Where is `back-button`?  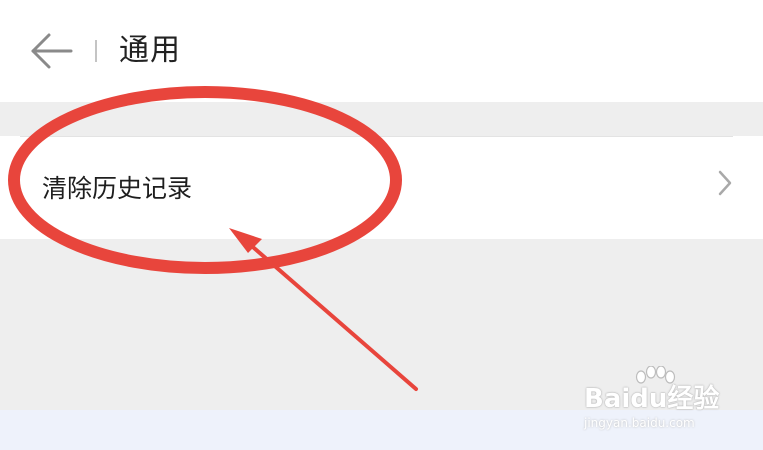 back-button is located at coordinates (51, 51).